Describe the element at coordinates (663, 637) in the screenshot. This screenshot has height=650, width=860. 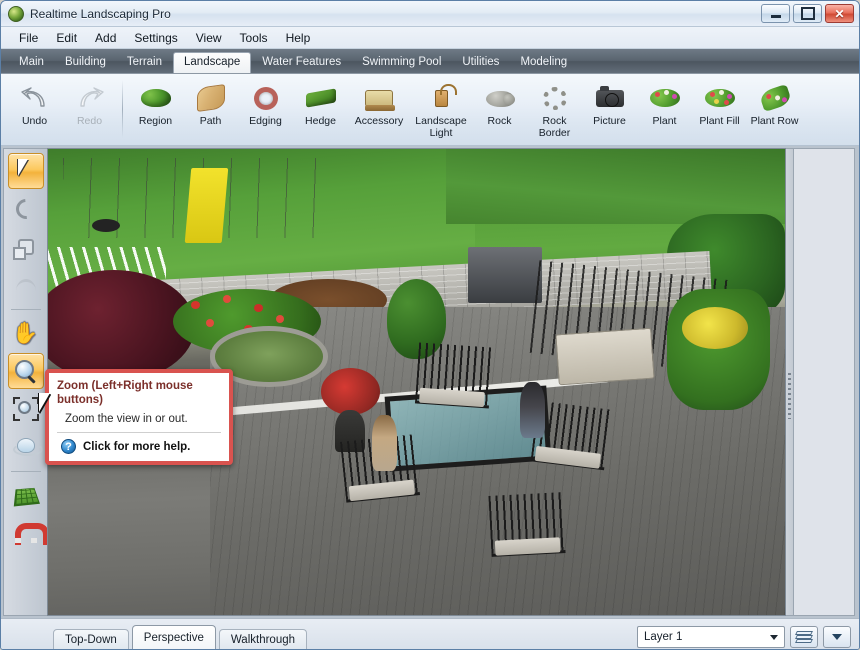
I see `layer-select-value: Layer 1` at that location.